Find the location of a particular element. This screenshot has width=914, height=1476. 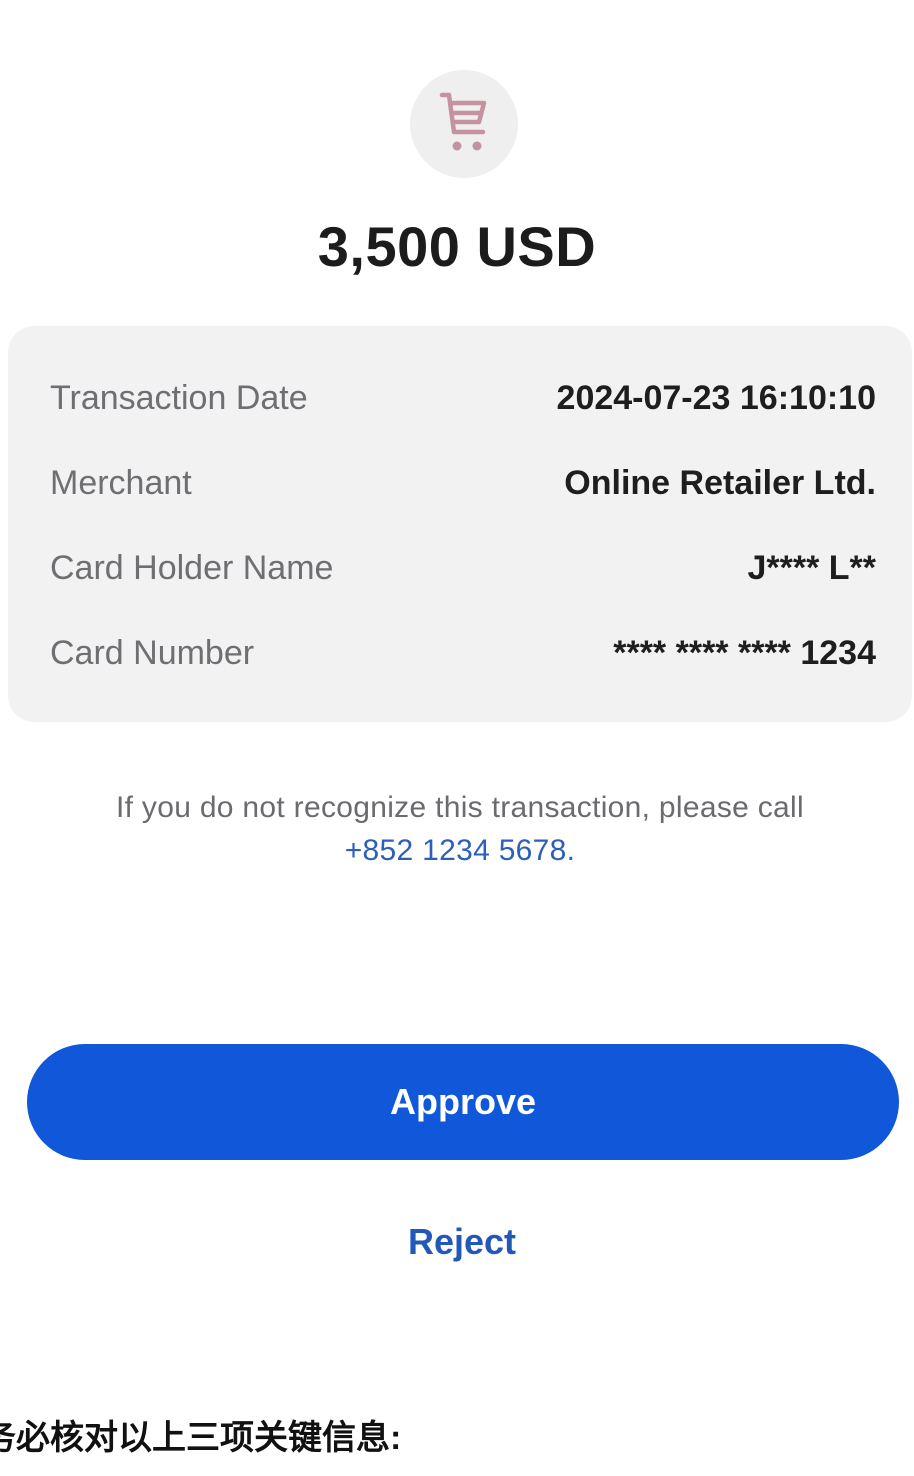

detail-row-transaction-date: Transaction Date 2024-07-23 16:10:10 is located at coordinates (463, 398).